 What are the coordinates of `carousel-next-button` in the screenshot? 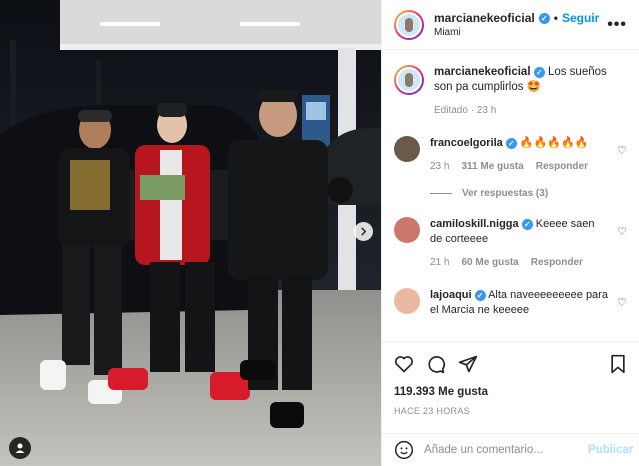 It's located at (363, 231).